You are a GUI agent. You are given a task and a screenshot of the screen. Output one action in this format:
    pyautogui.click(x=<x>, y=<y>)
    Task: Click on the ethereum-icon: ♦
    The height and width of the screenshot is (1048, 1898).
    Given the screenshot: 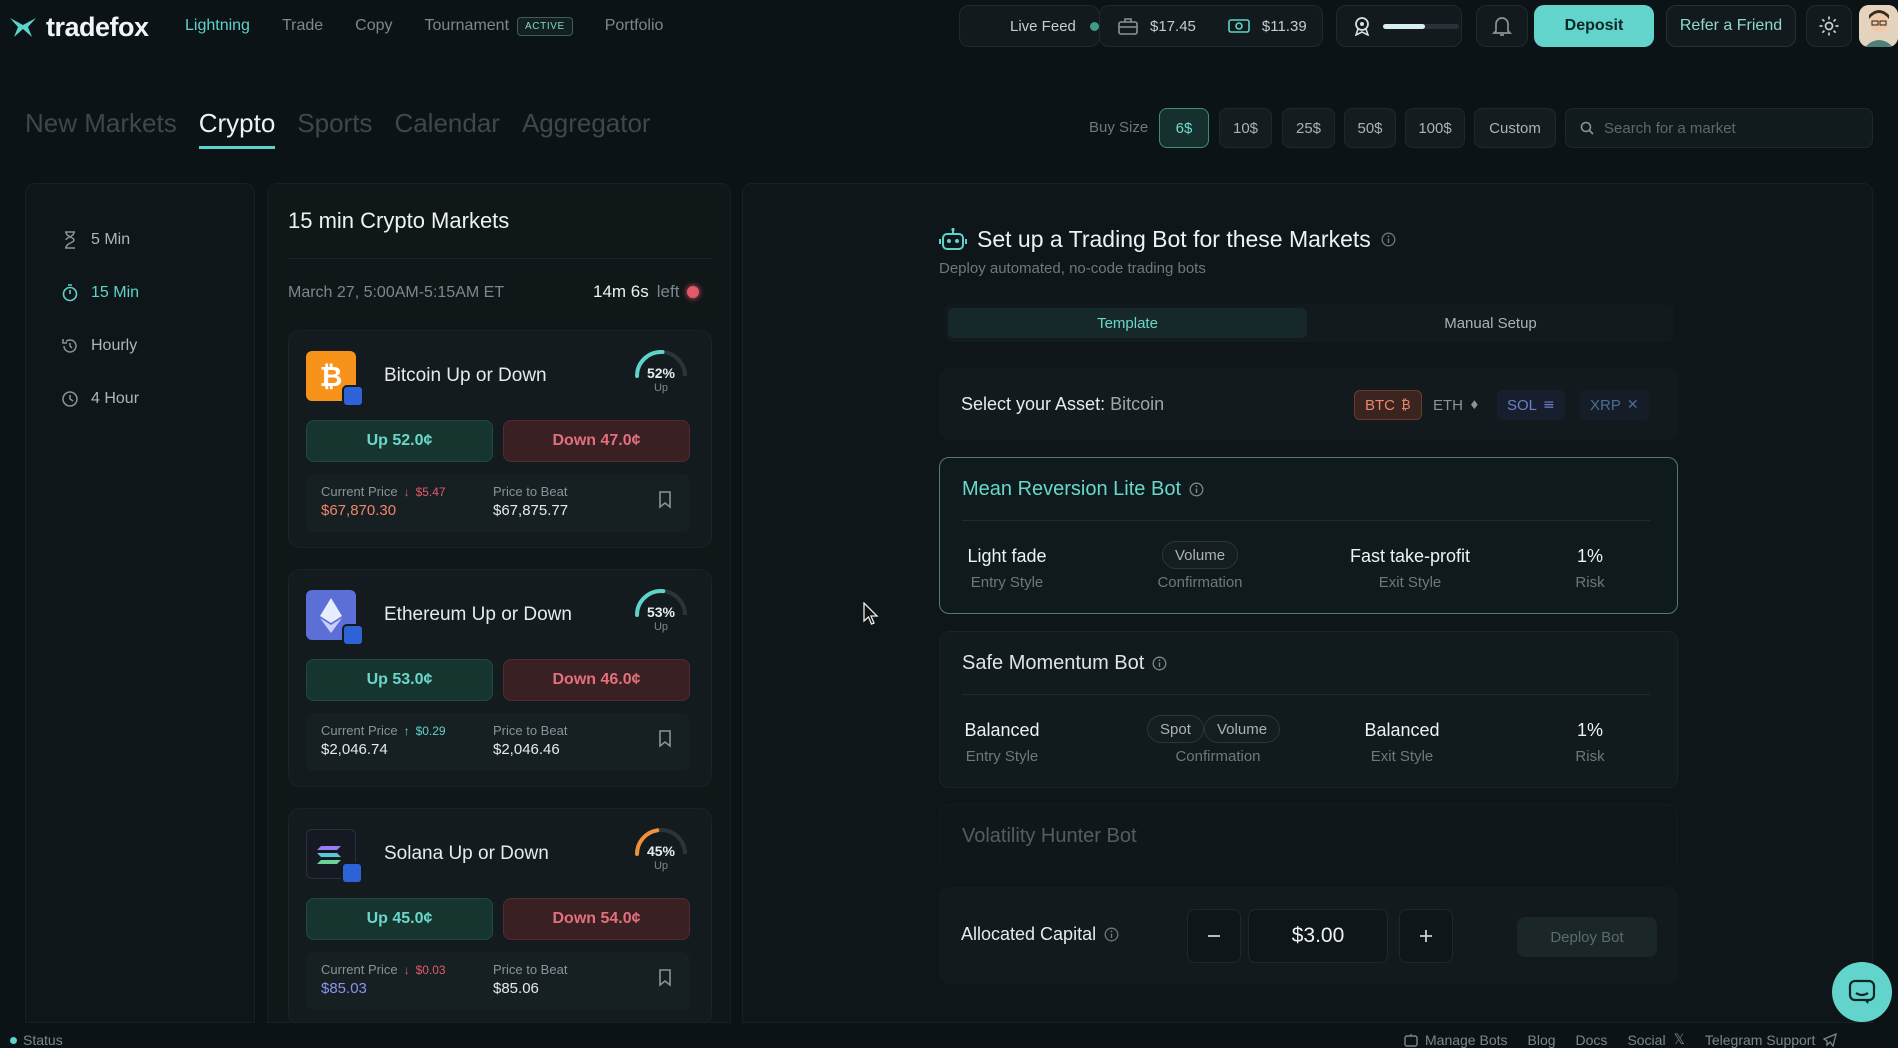 What is the action you would take?
    pyautogui.click(x=1474, y=405)
    